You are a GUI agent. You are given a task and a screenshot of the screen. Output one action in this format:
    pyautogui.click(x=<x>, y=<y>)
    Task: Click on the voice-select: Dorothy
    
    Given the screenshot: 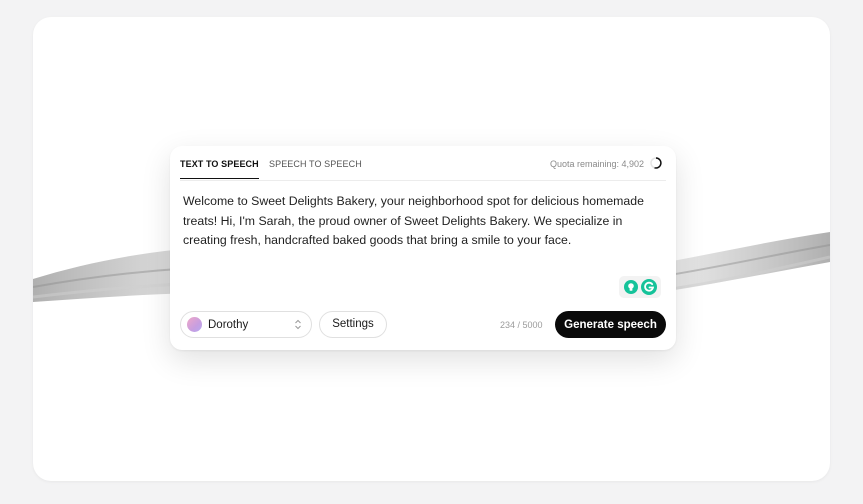 What is the action you would take?
    pyautogui.click(x=246, y=324)
    